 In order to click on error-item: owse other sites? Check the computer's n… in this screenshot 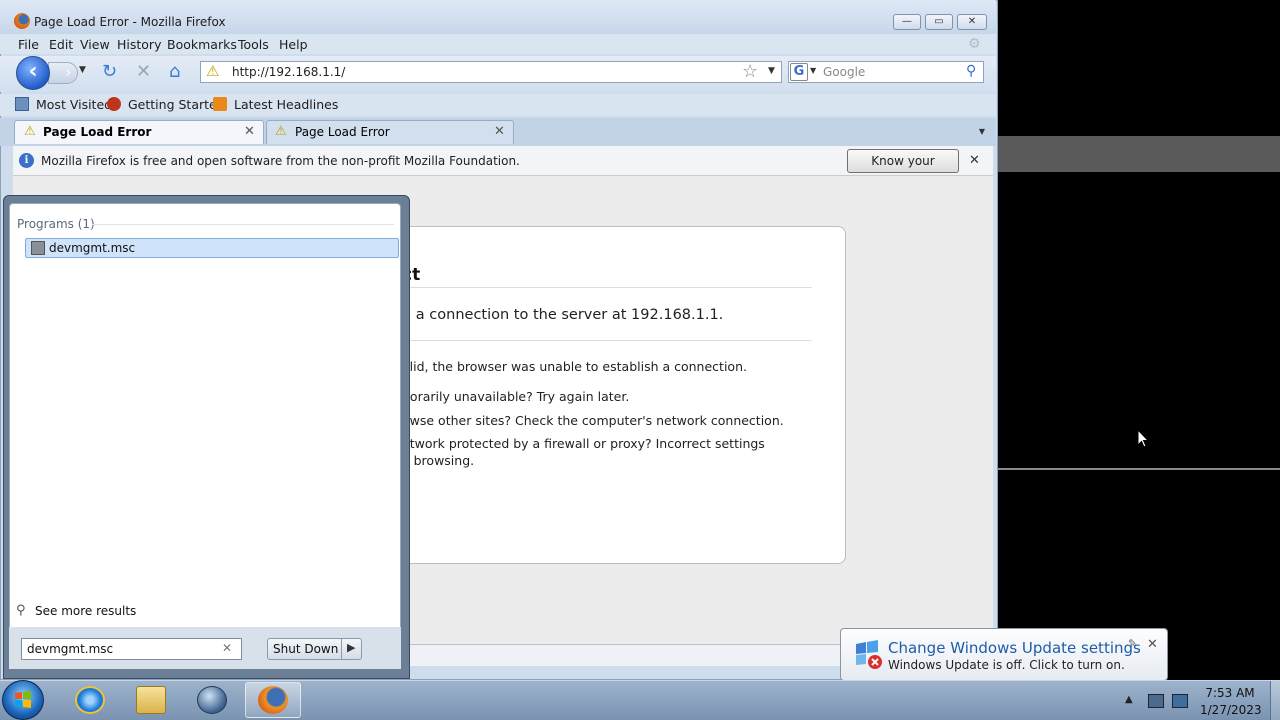, I will do `click(593, 420)`.